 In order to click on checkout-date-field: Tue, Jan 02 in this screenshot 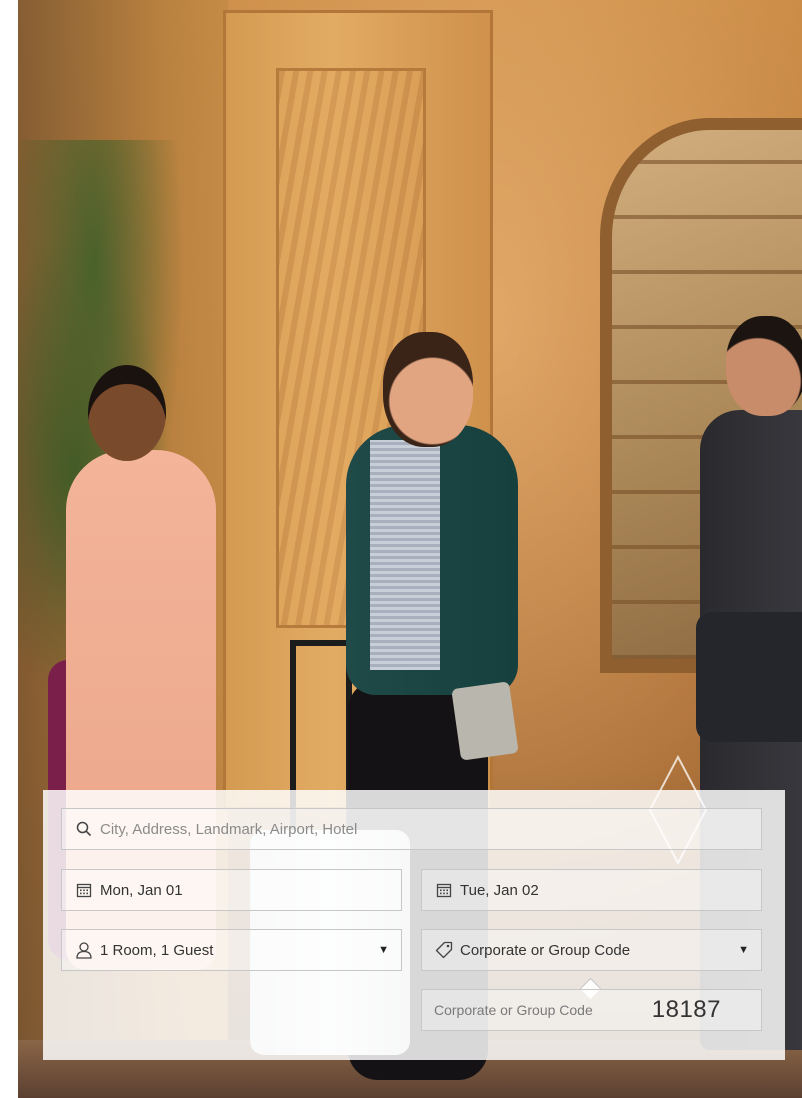, I will do `click(591, 890)`.